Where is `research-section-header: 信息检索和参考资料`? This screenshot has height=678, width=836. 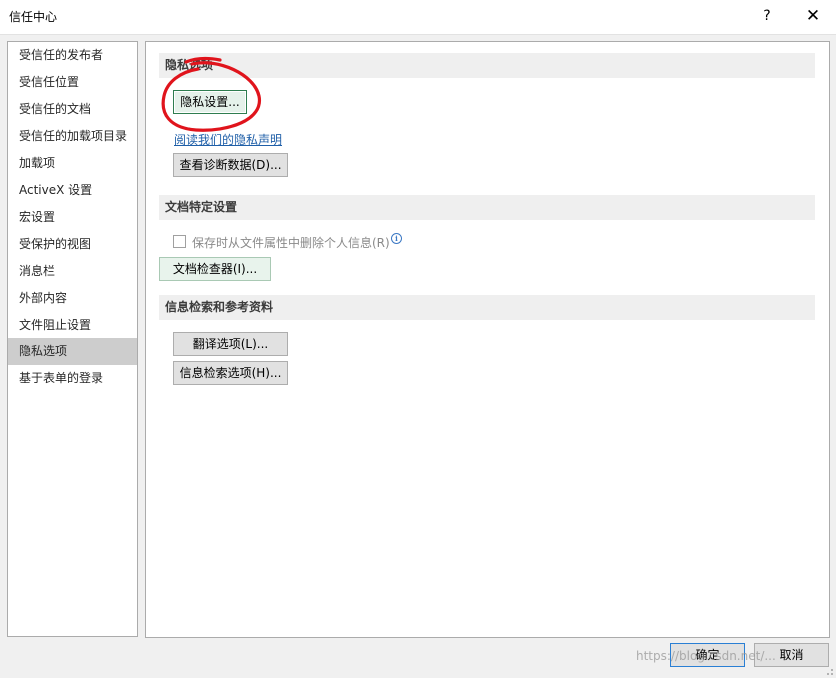 research-section-header: 信息检索和参考资料 is located at coordinates (487, 307).